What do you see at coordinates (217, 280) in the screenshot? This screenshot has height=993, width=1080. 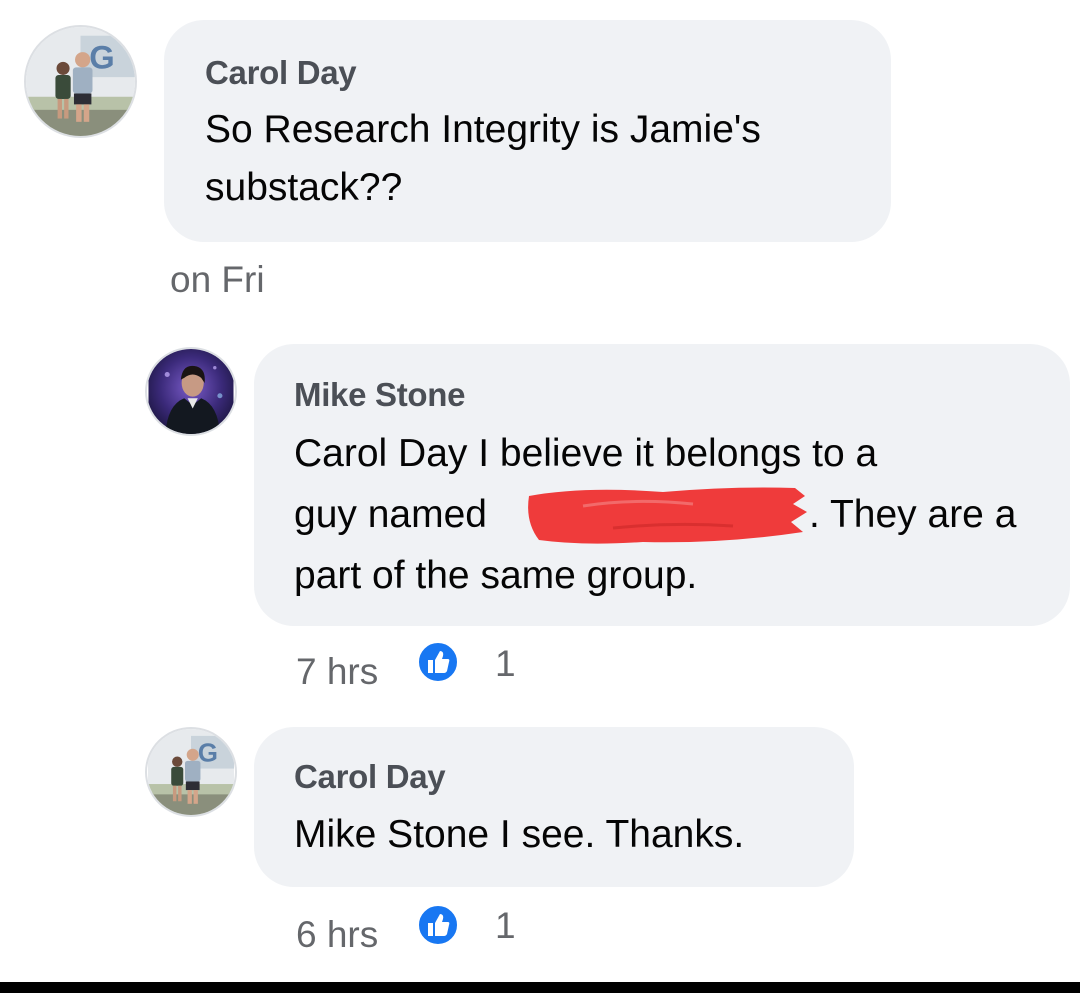 I see `comment-timestamp: on Fri` at bounding box center [217, 280].